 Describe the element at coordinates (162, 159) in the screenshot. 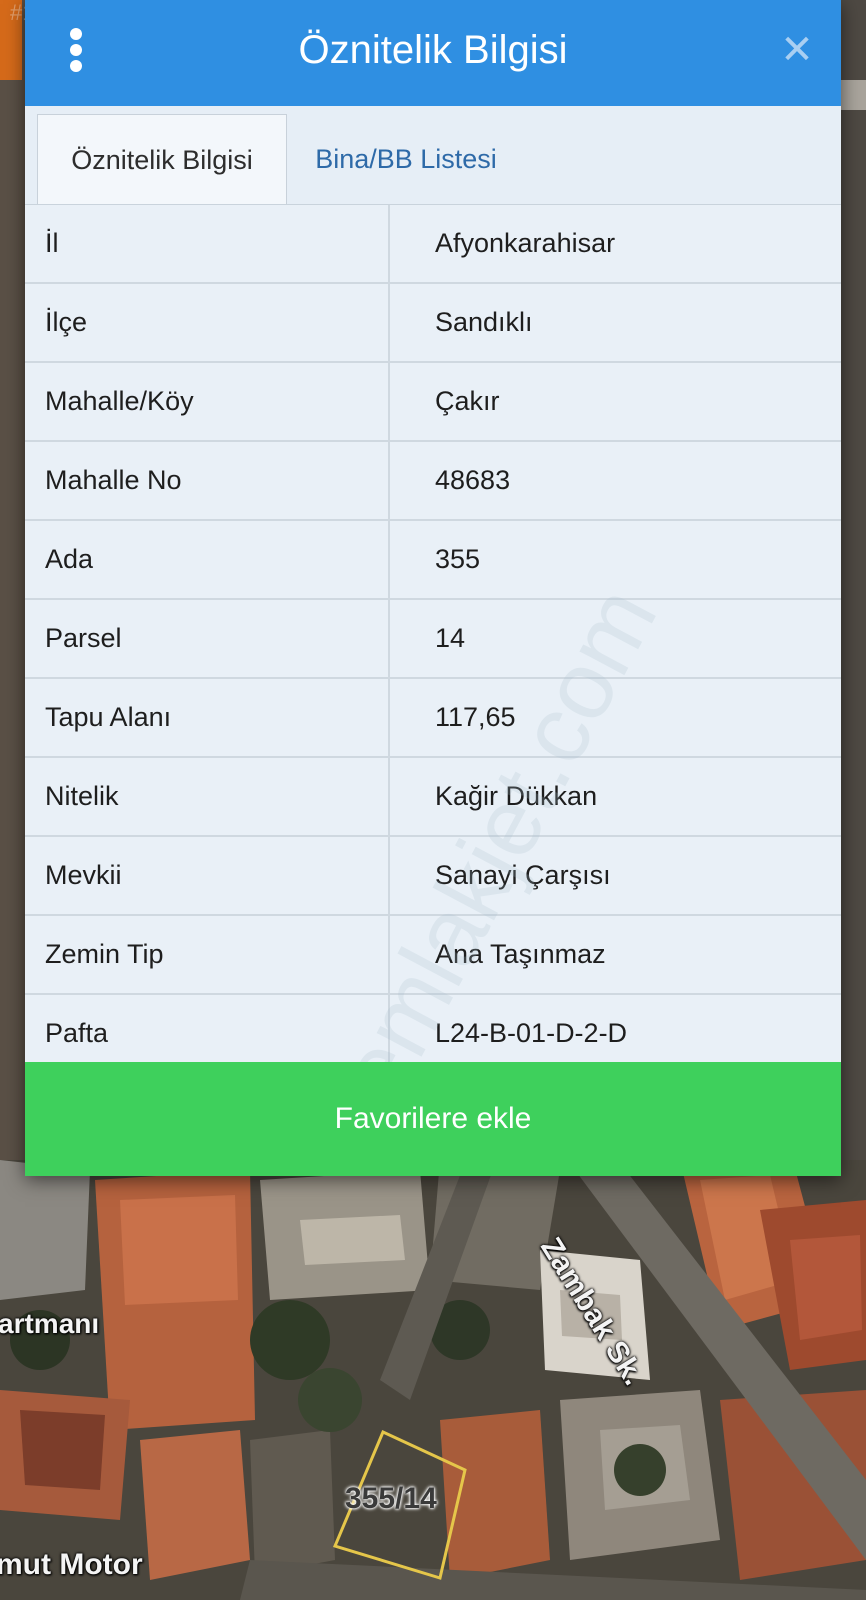

I see `tab-attribute-info: Öznitelik Bilgisi` at that location.